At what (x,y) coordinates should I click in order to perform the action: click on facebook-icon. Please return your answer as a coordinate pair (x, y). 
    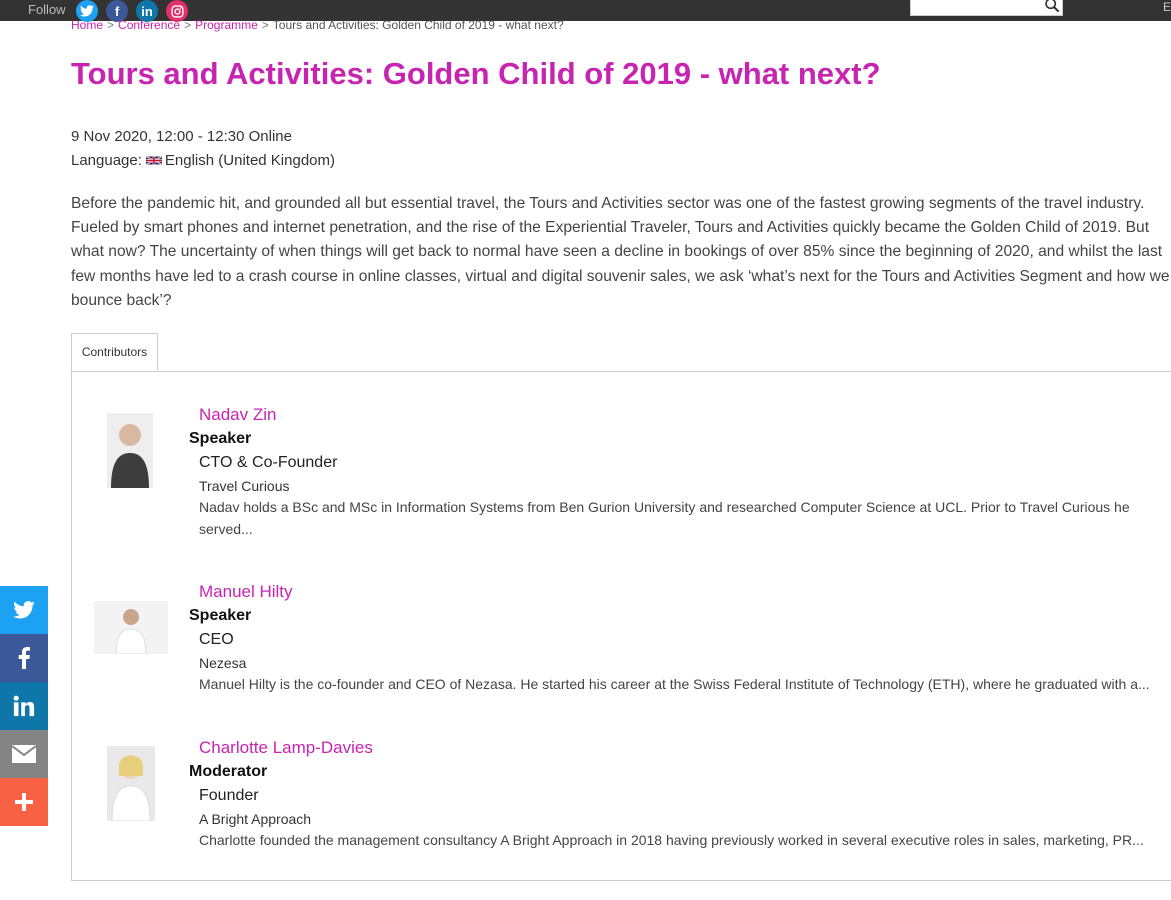
    Looking at the image, I should click on (24, 658).